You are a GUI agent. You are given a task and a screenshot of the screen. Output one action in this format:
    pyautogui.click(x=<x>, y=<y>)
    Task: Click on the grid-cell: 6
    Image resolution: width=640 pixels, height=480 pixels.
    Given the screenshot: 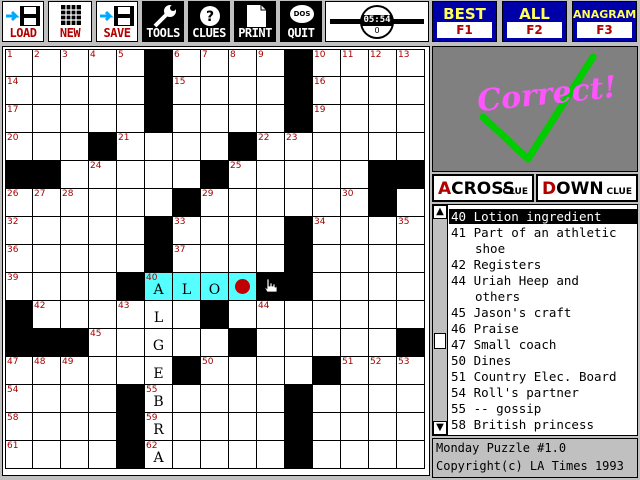 What is the action you would take?
    pyautogui.click(x=187, y=63)
    